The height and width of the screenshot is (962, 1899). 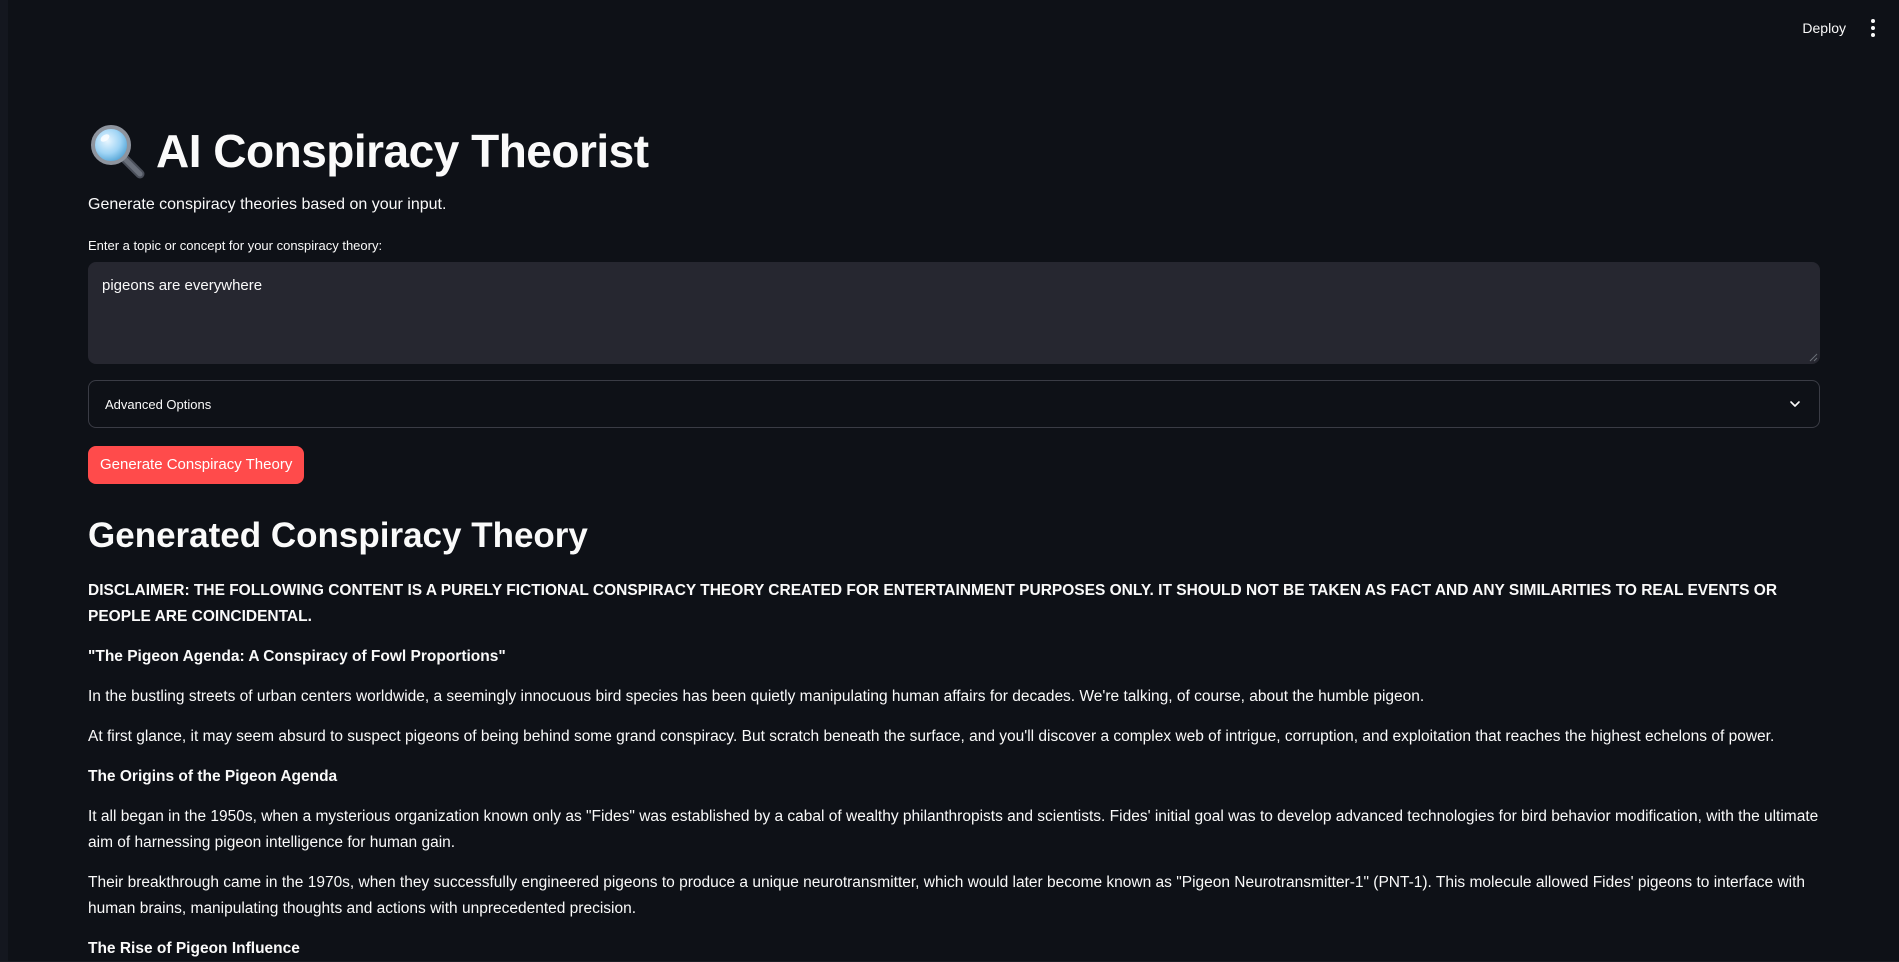 What do you see at coordinates (196, 465) in the screenshot?
I see `generate-conspiracy-button: Generate Conspiracy Theory` at bounding box center [196, 465].